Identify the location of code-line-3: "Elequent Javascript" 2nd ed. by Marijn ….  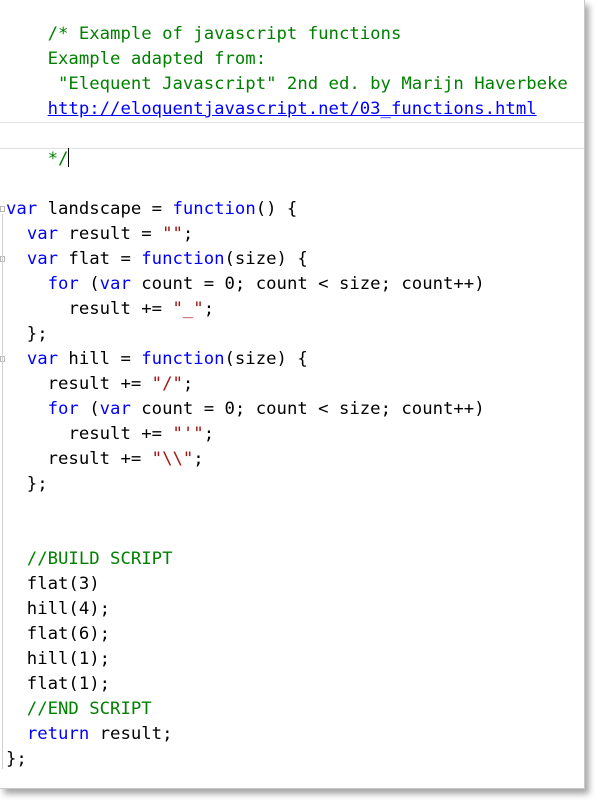
(287, 70).